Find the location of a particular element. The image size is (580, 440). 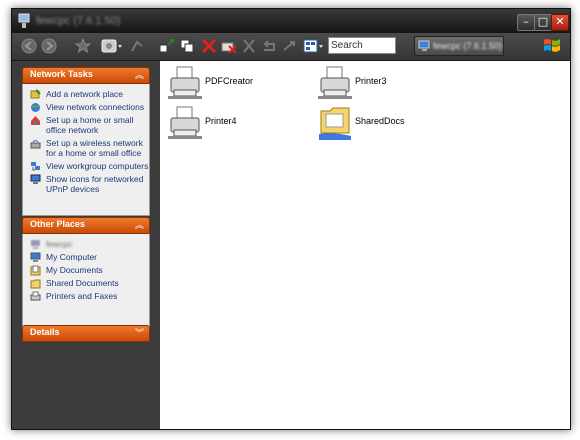

close-button: ✕ is located at coordinates (560, 22).